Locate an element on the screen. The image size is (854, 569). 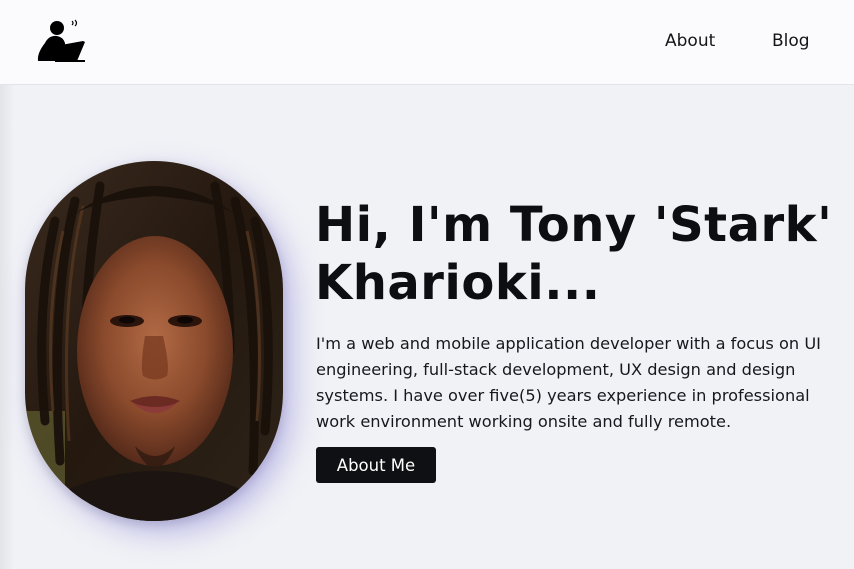
nav-link-about: About is located at coordinates (690, 41).